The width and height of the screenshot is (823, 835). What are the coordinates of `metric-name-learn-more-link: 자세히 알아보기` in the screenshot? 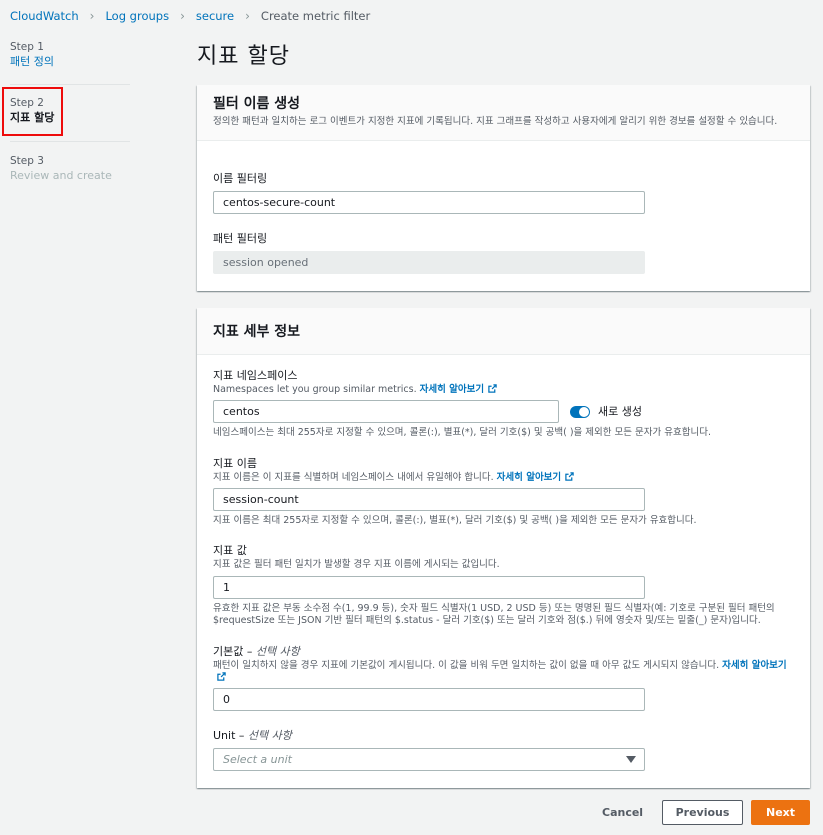 It's located at (529, 477).